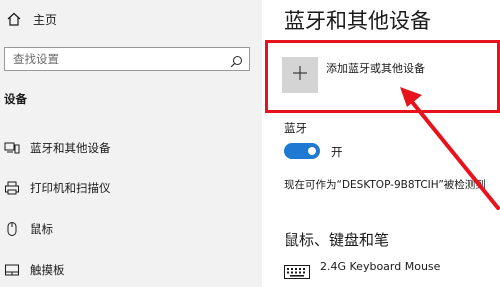 Image resolution: width=500 pixels, height=287 pixels. What do you see at coordinates (12, 229) in the screenshot?
I see `mouse-icon` at bounding box center [12, 229].